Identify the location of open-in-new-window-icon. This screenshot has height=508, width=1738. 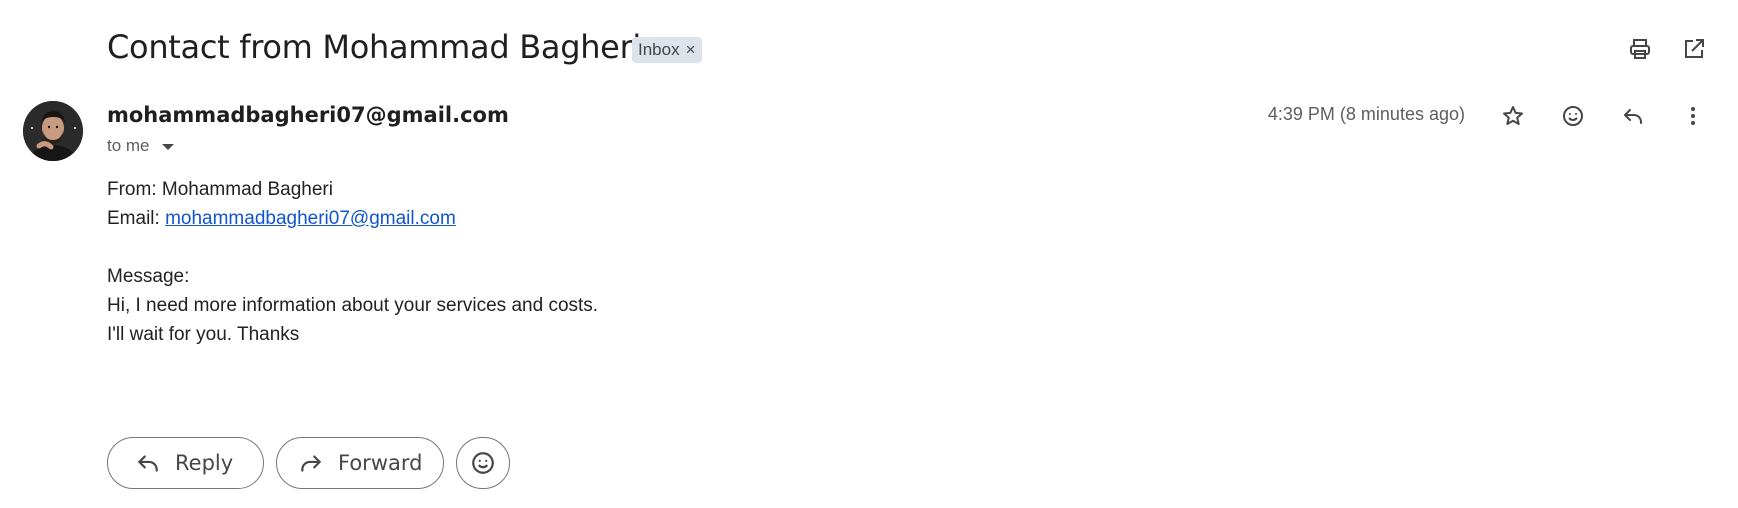
(1694, 48).